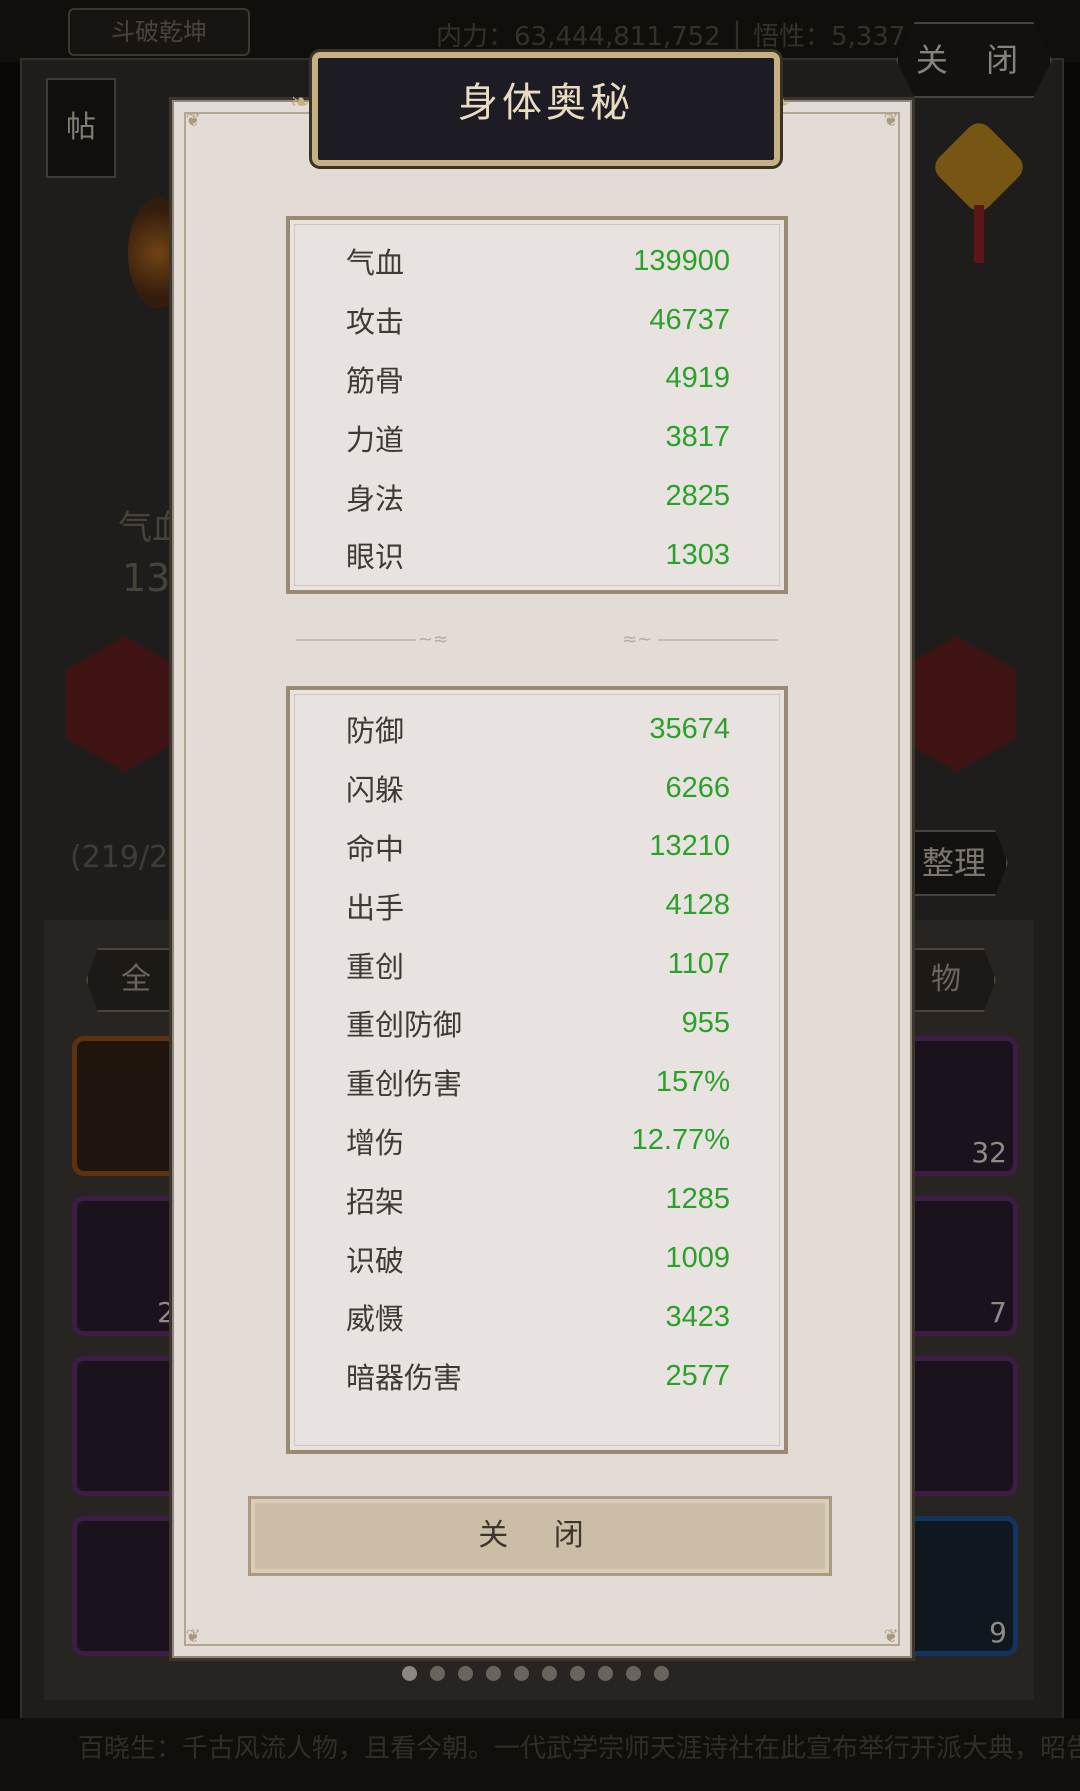 The width and height of the screenshot is (1080, 1791). I want to click on stat-value: 1009, so click(697, 1258).